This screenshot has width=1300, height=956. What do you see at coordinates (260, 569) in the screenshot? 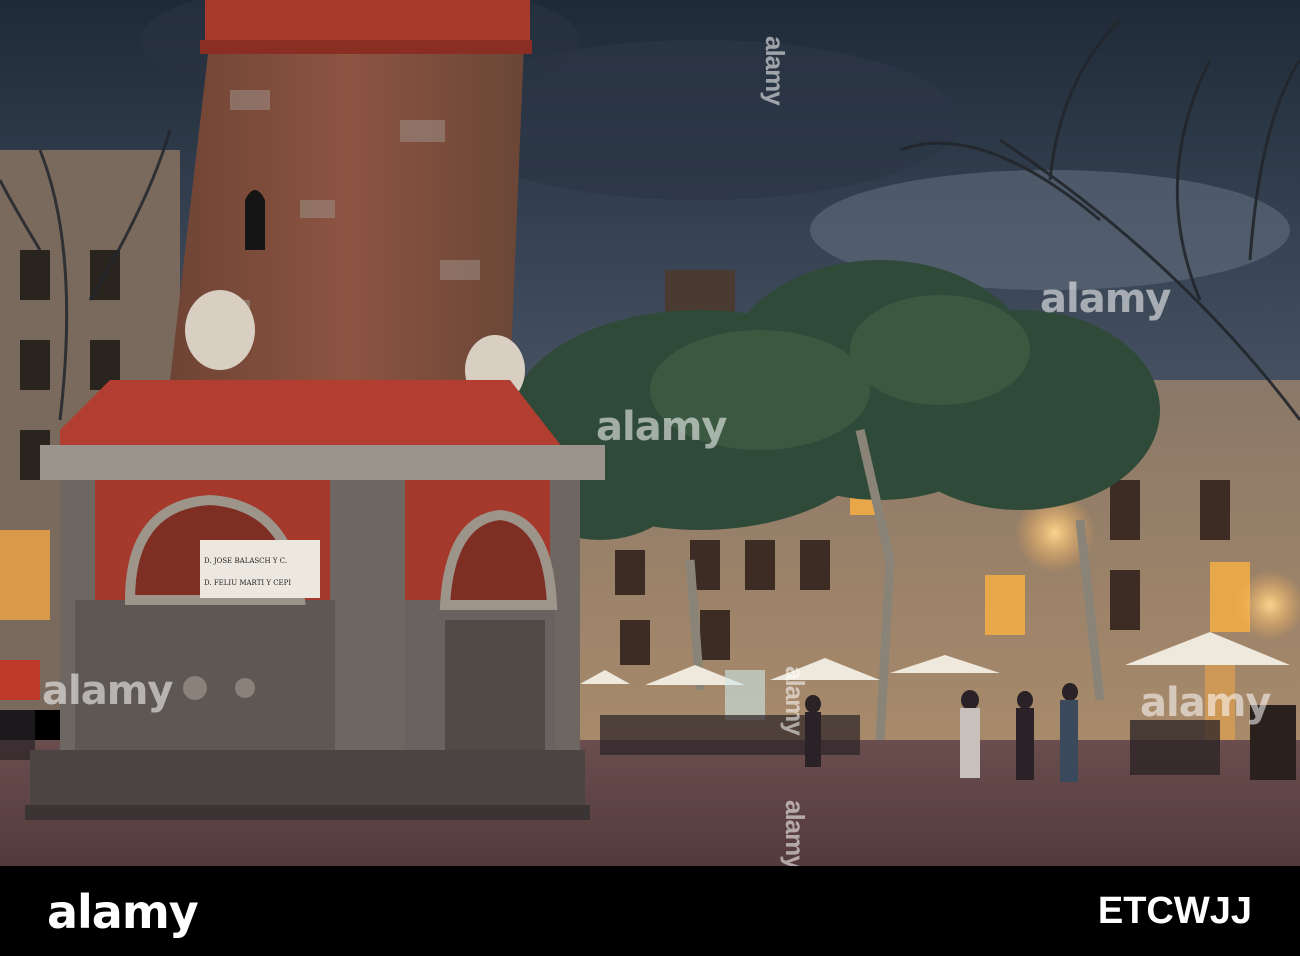
I see `inscription-plaque` at bounding box center [260, 569].